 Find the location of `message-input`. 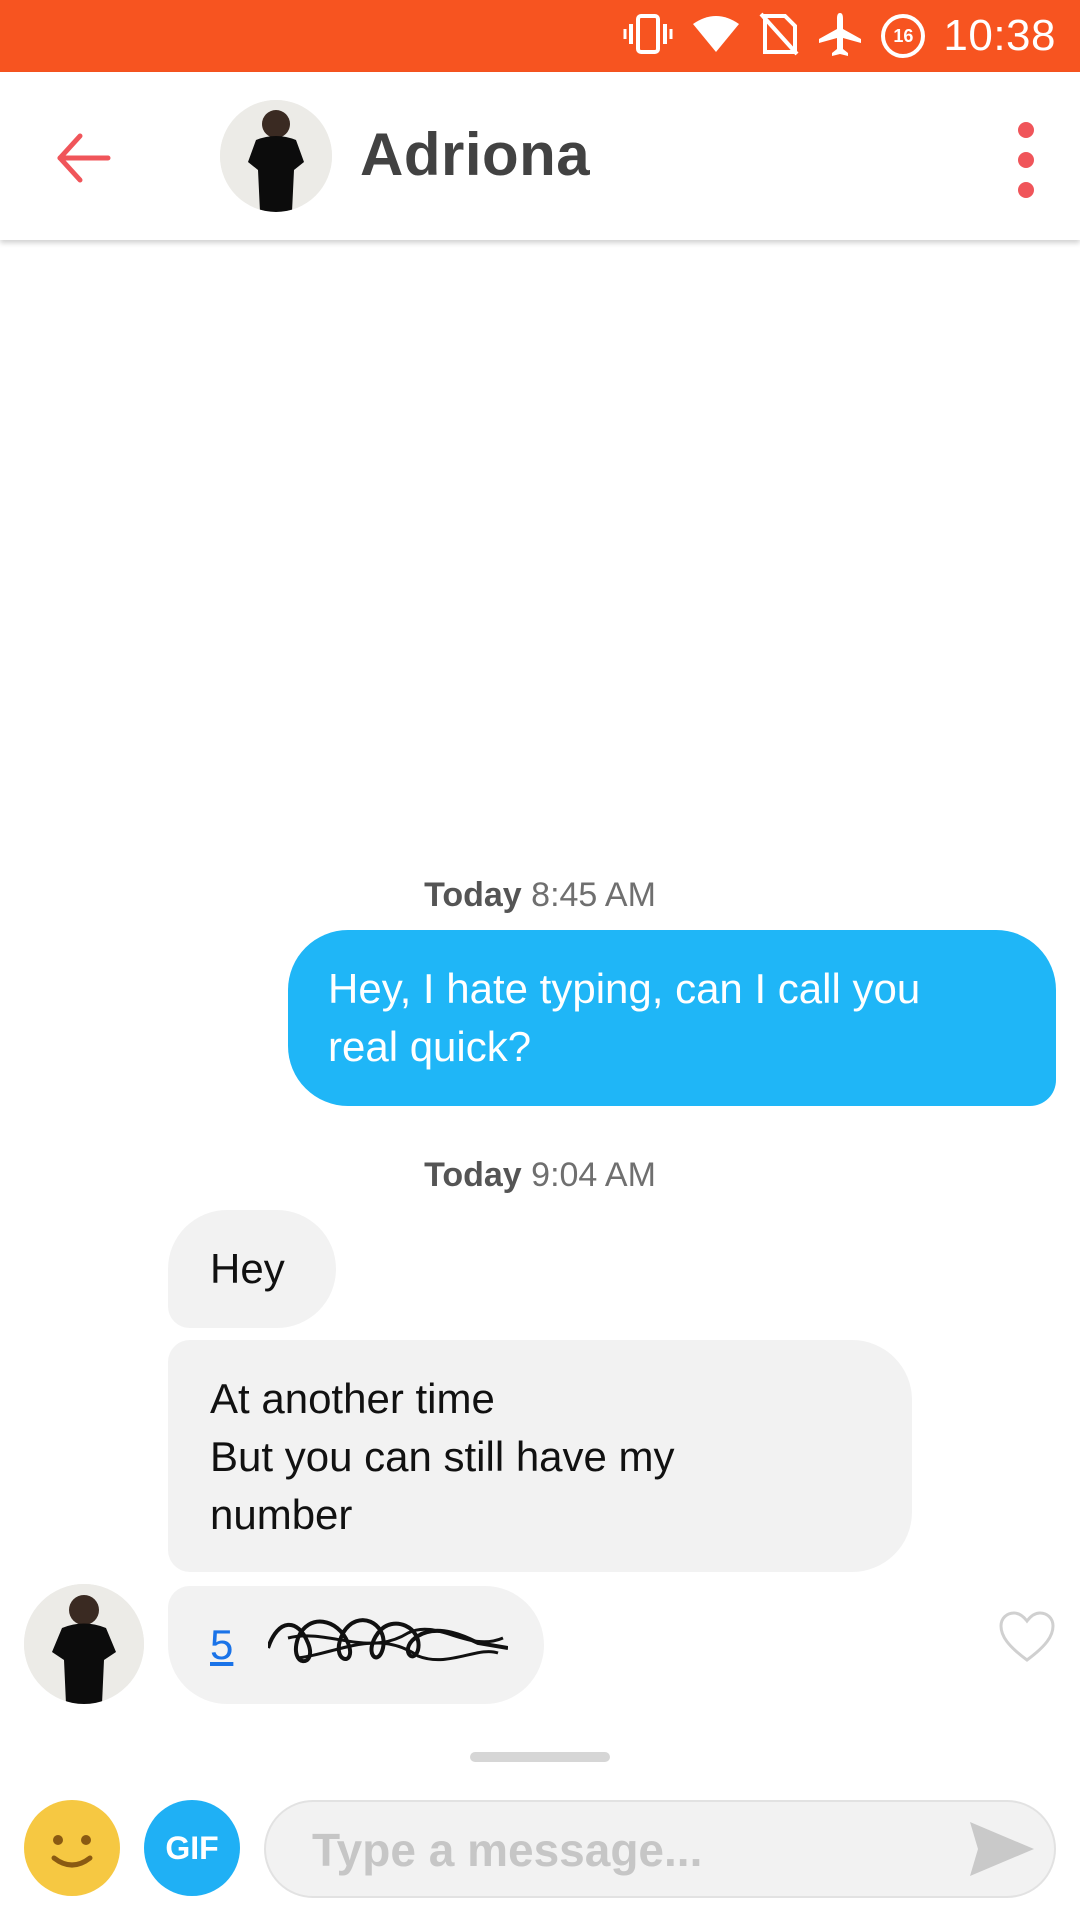

message-input is located at coordinates (622, 1850).